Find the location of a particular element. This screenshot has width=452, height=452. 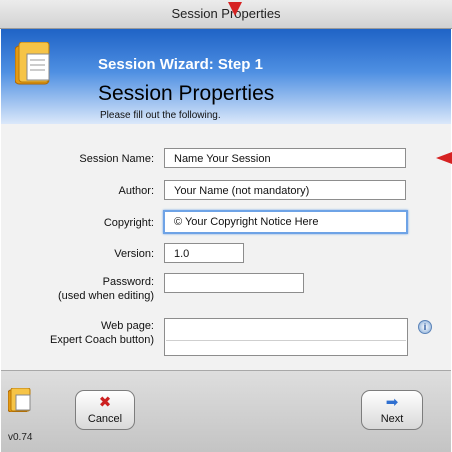

info-icon: i is located at coordinates (425, 327).